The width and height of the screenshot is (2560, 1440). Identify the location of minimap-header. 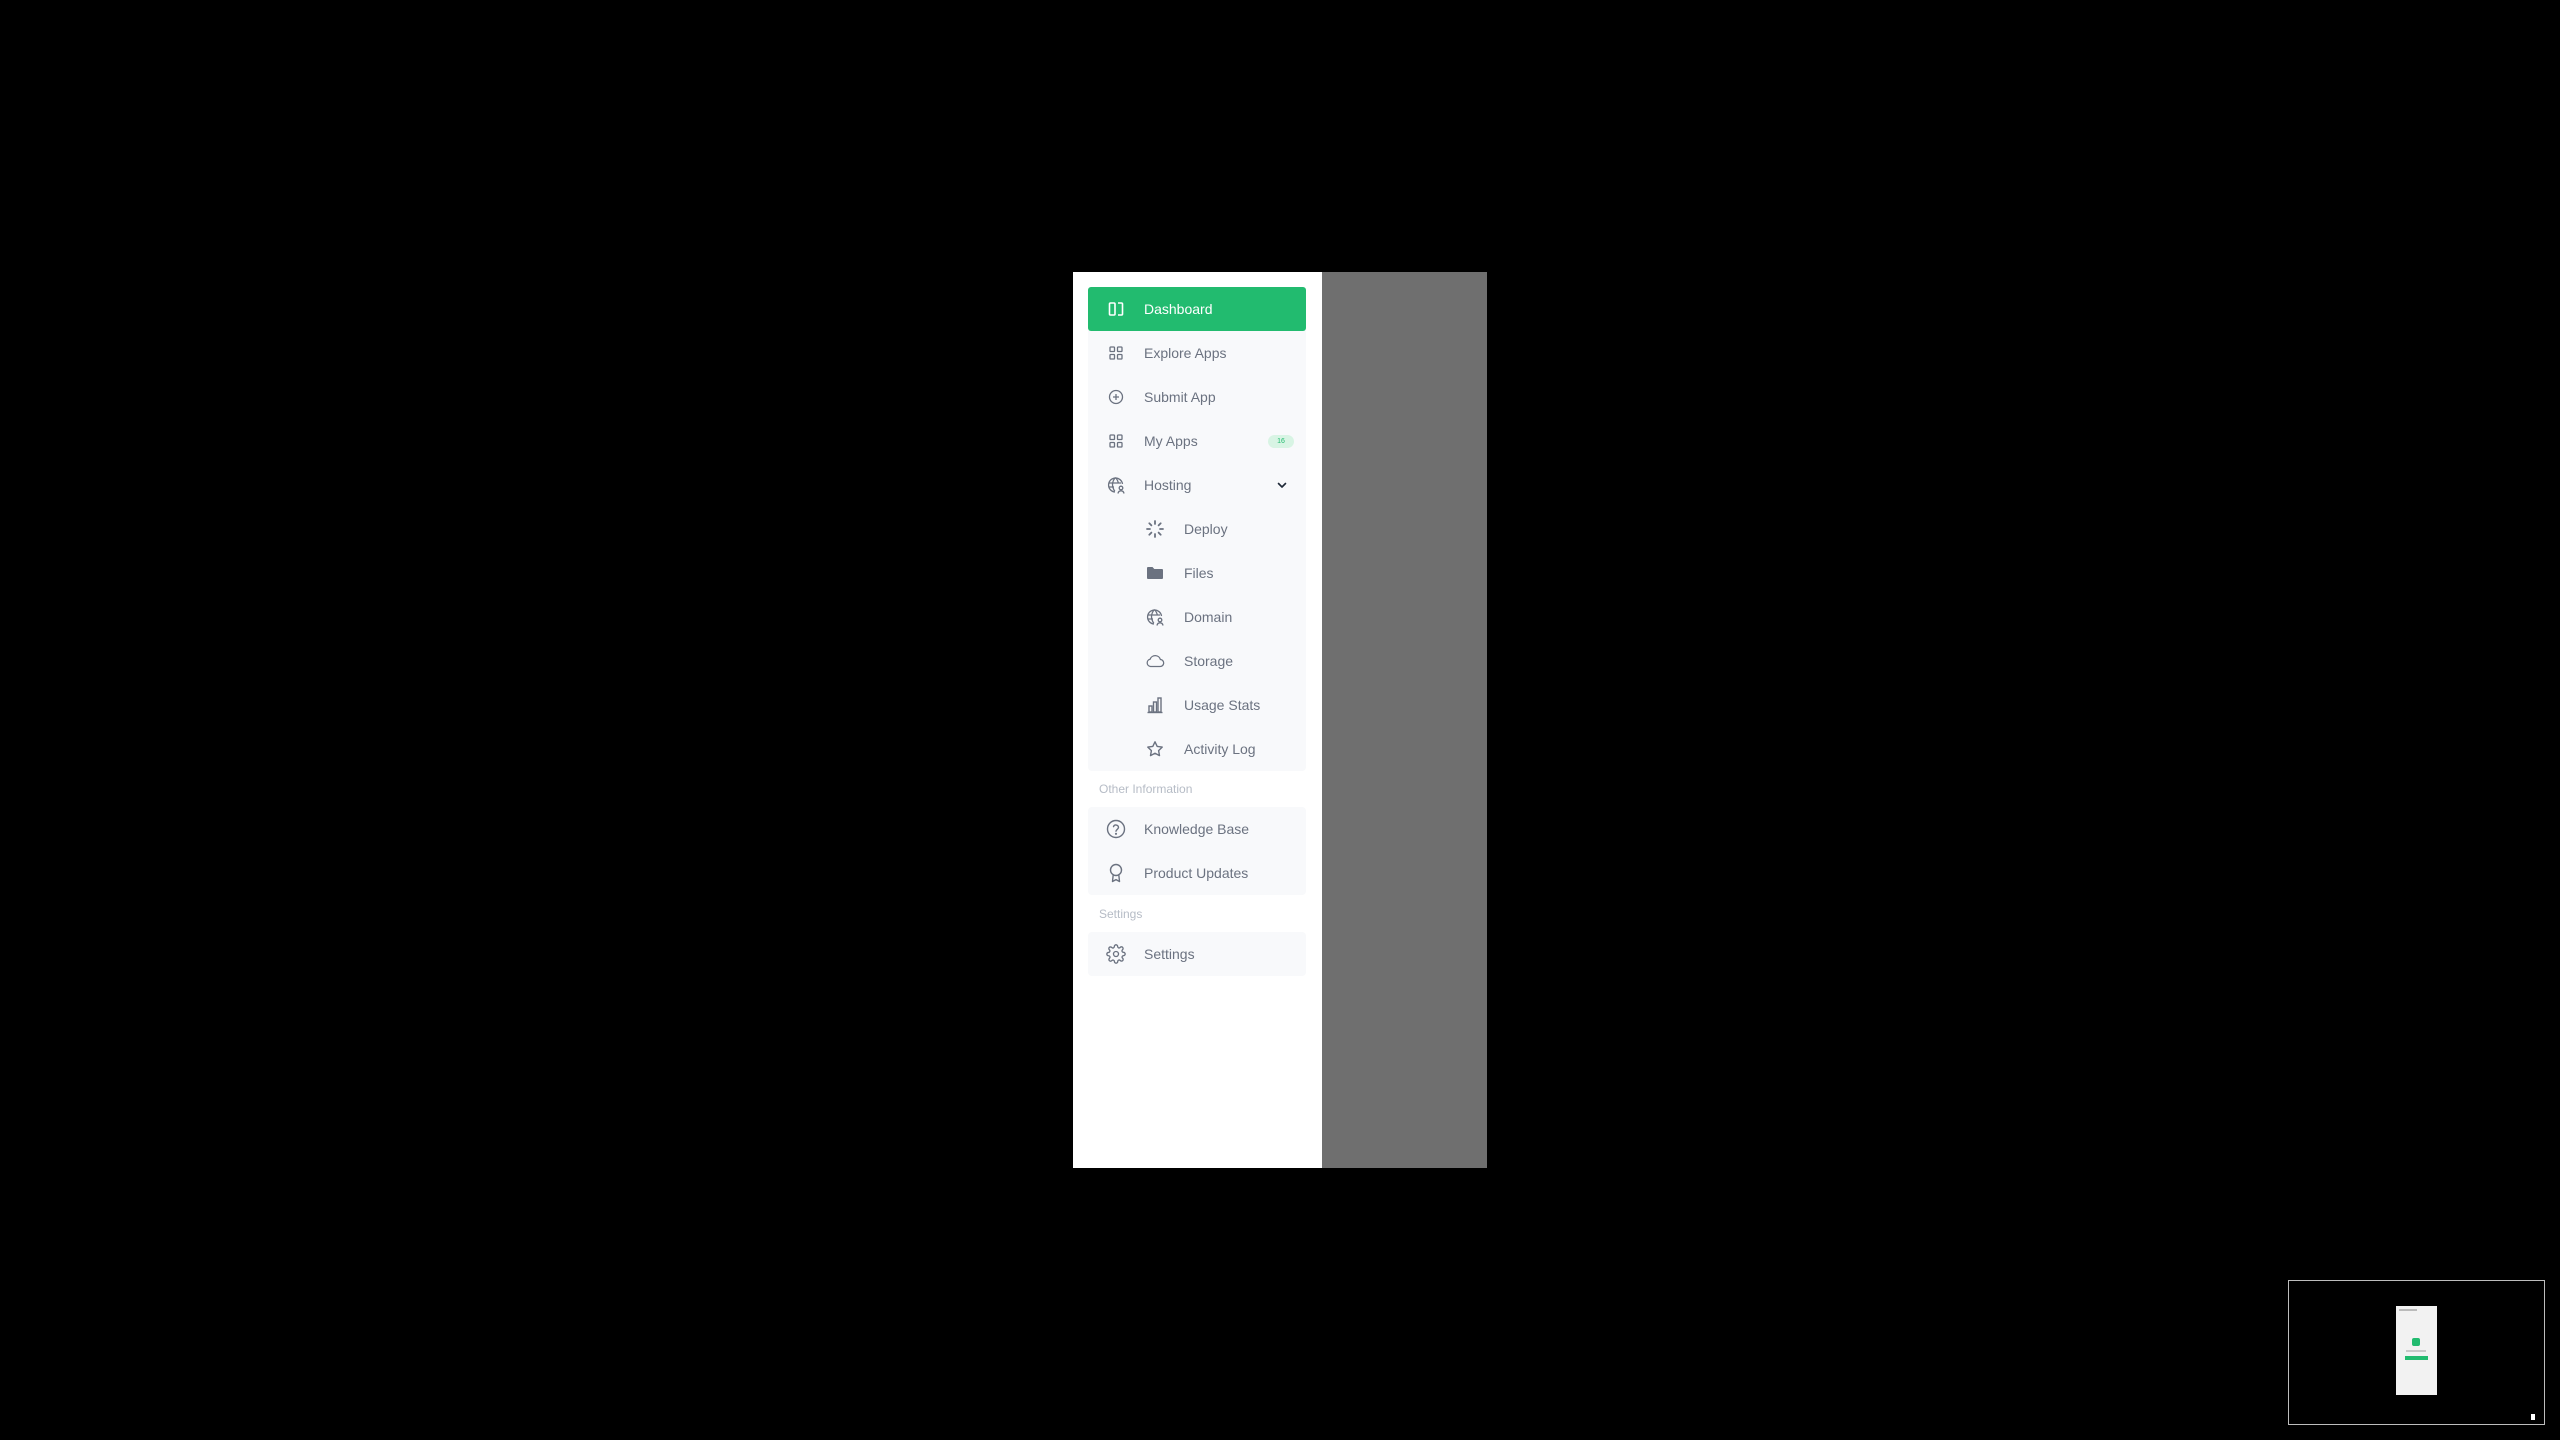
(2408, 1310).